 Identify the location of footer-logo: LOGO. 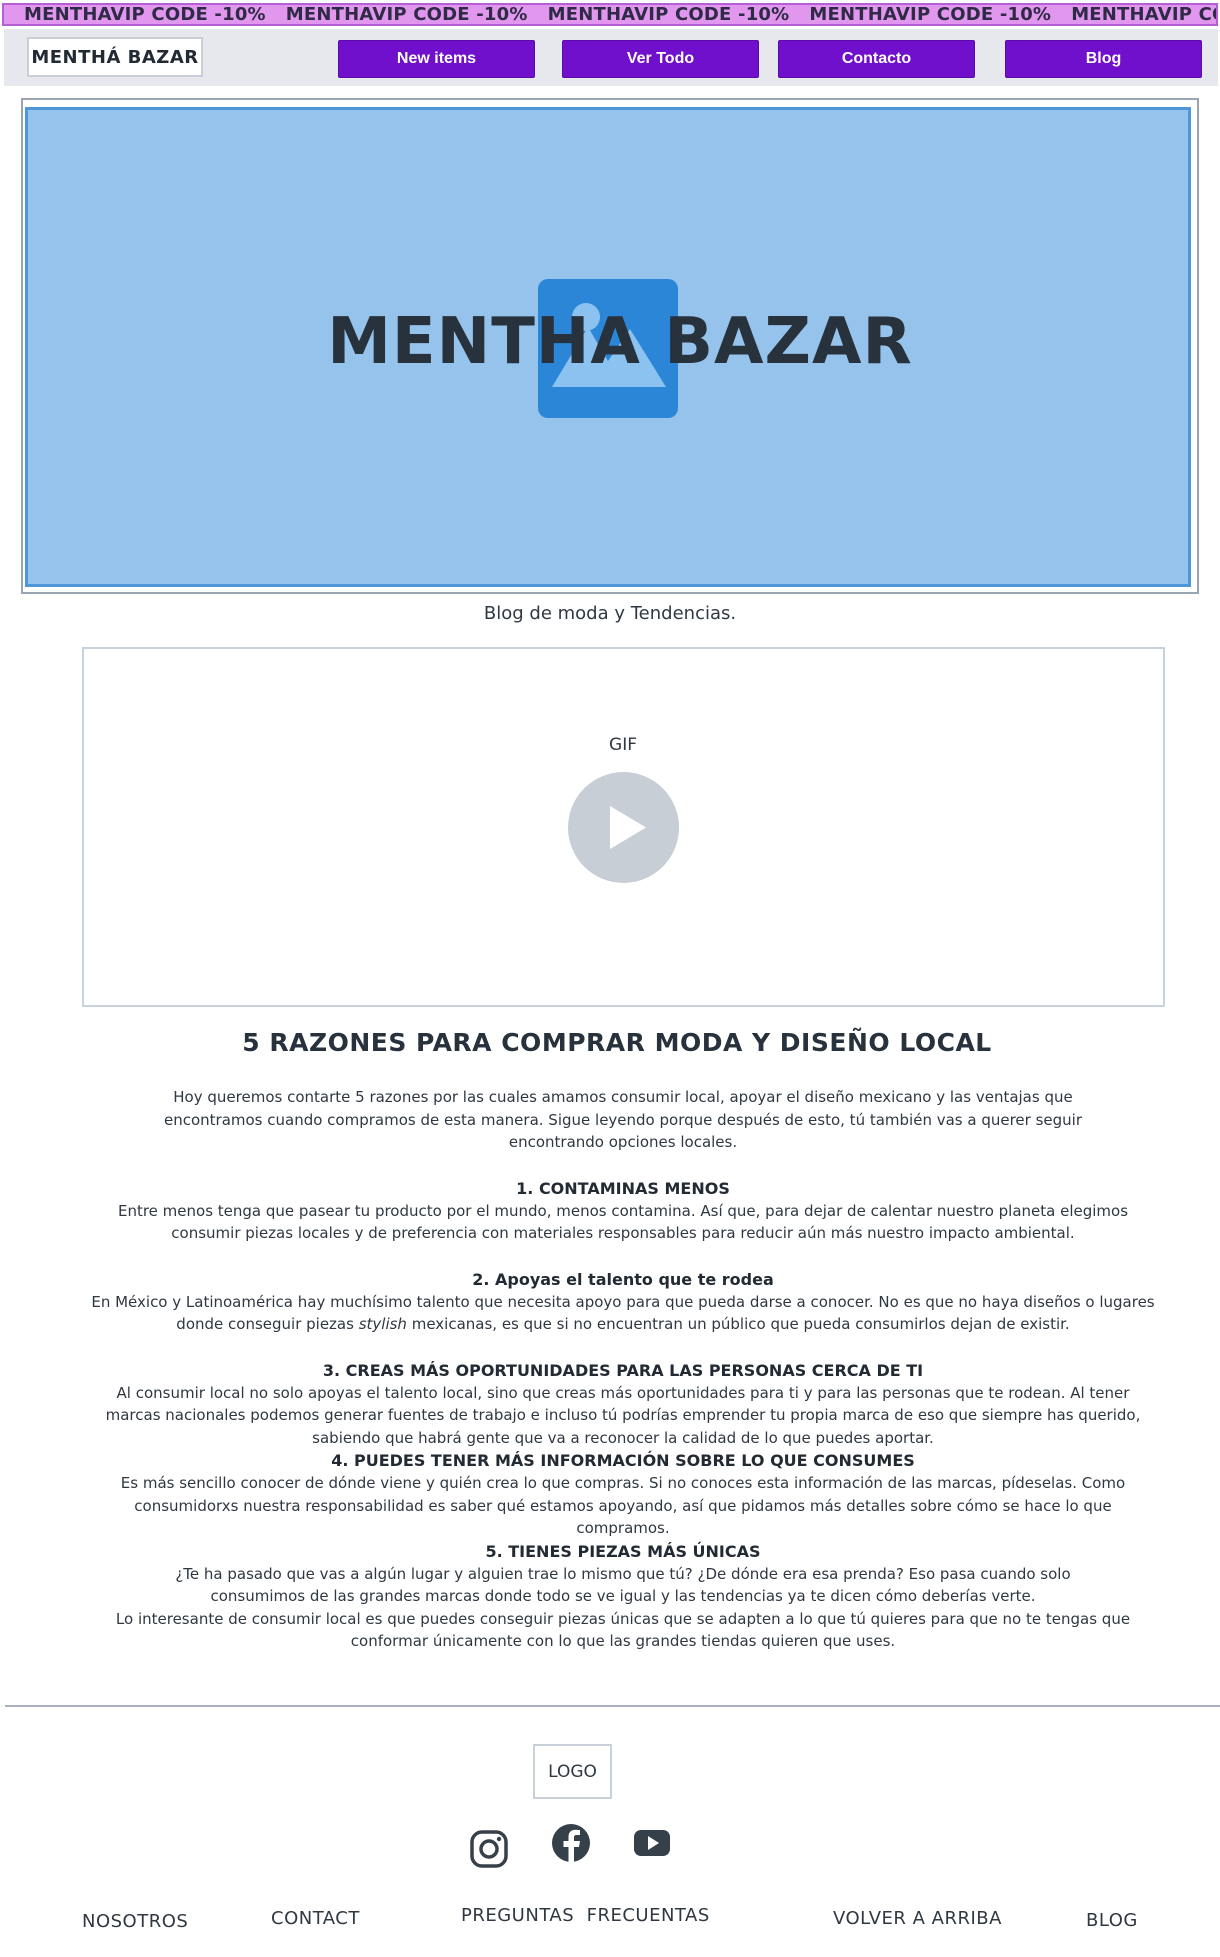
(572, 1771).